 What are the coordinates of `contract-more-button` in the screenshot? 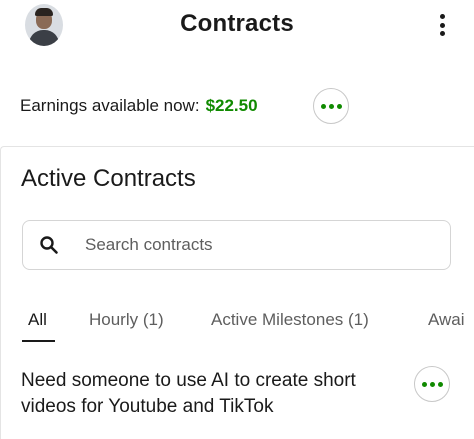 It's located at (432, 384).